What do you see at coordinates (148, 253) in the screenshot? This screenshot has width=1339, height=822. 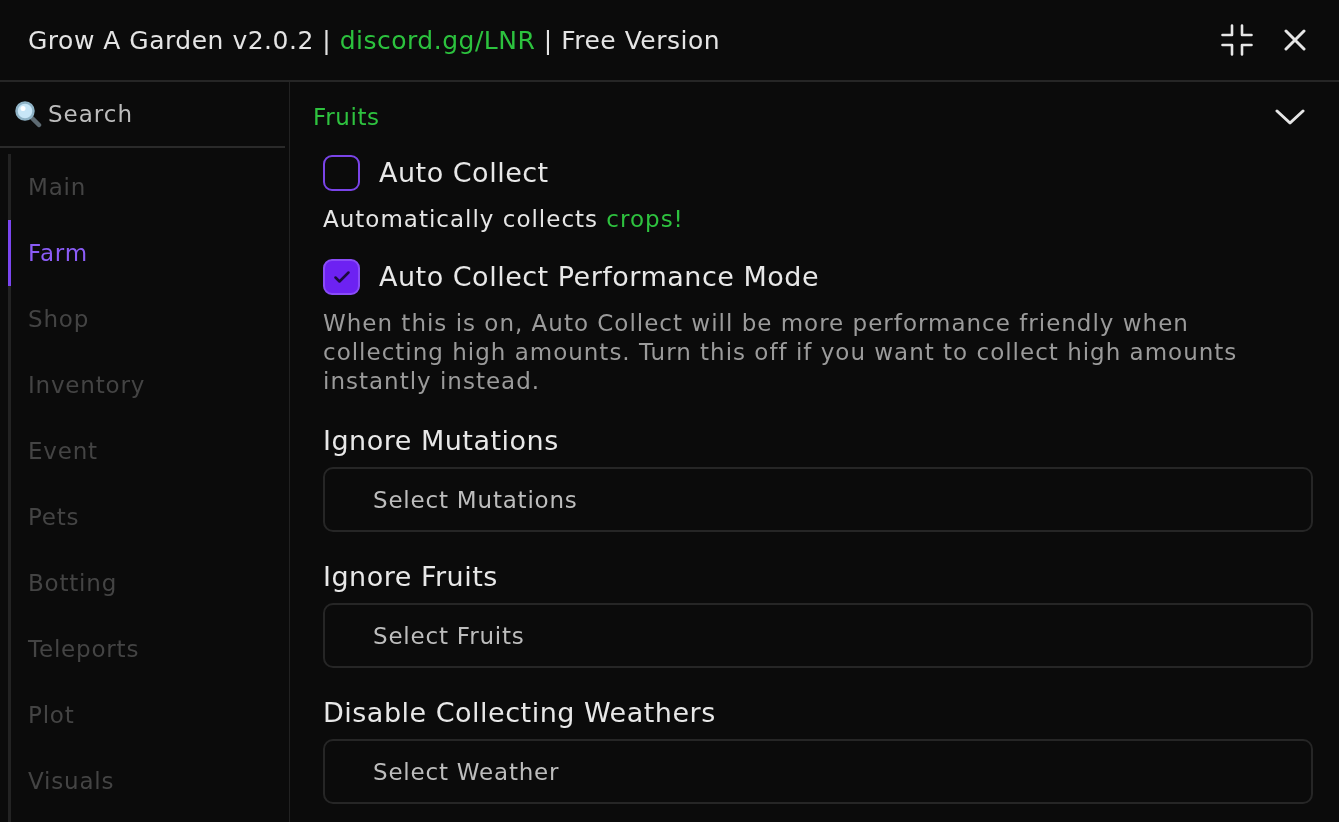 I see `sidebar-item: Farm` at bounding box center [148, 253].